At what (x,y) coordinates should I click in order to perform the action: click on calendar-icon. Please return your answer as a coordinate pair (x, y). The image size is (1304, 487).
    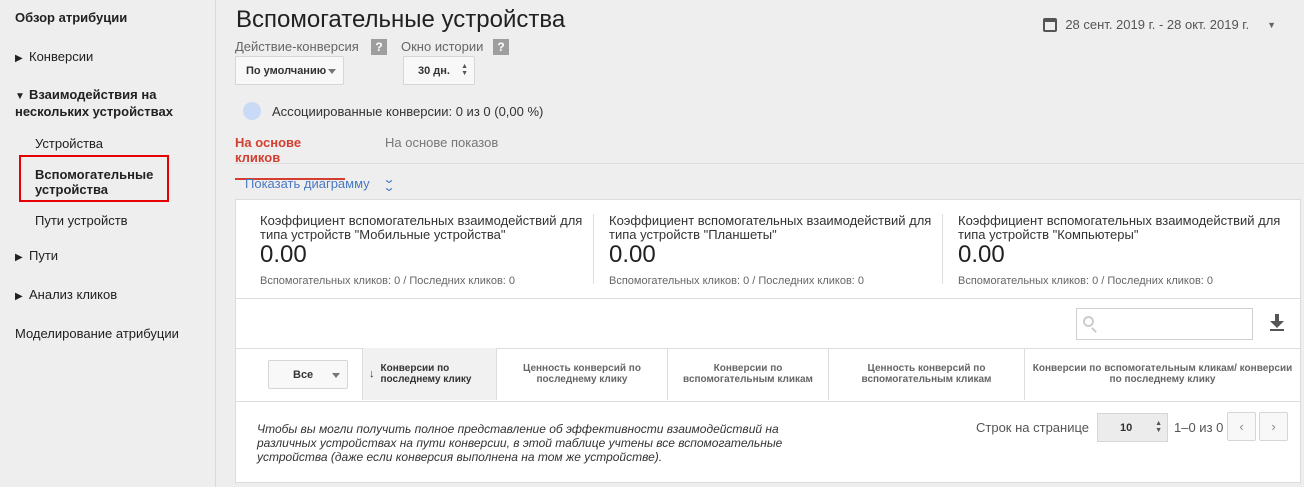
    Looking at the image, I should click on (1050, 24).